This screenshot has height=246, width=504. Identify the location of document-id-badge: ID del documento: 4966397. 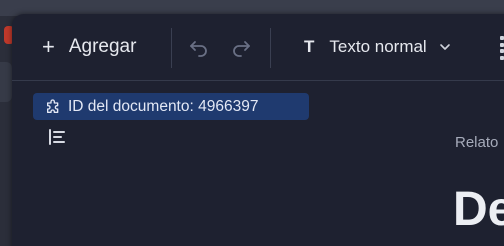
(171, 106).